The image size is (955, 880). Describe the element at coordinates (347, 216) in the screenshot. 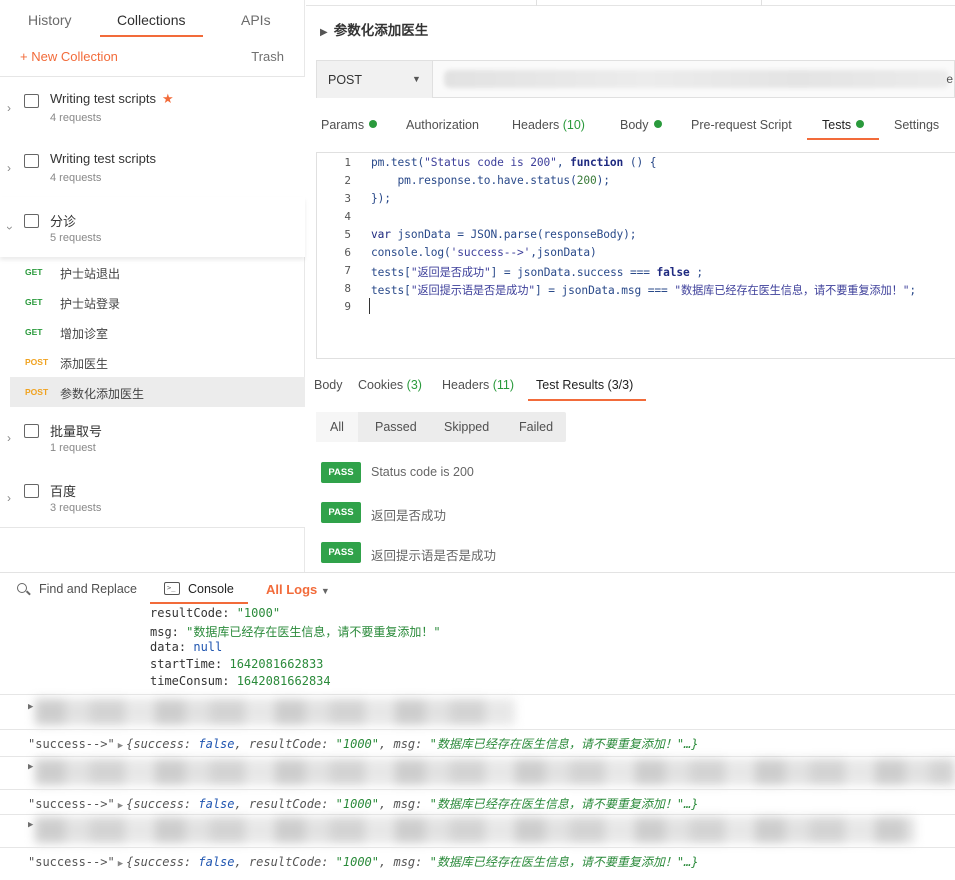

I see `line-number: 4` at that location.